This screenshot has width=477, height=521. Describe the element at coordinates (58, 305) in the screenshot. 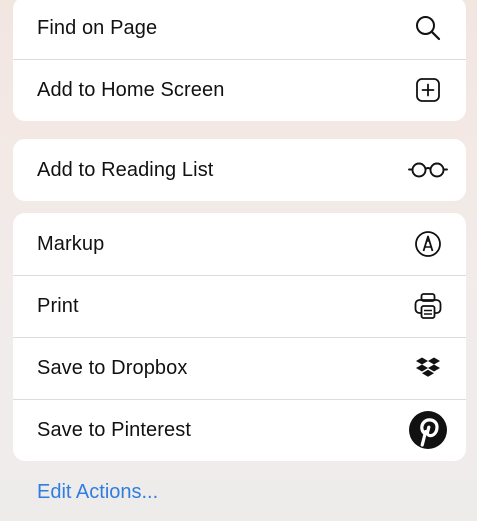

I see `print-label: Print` at that location.